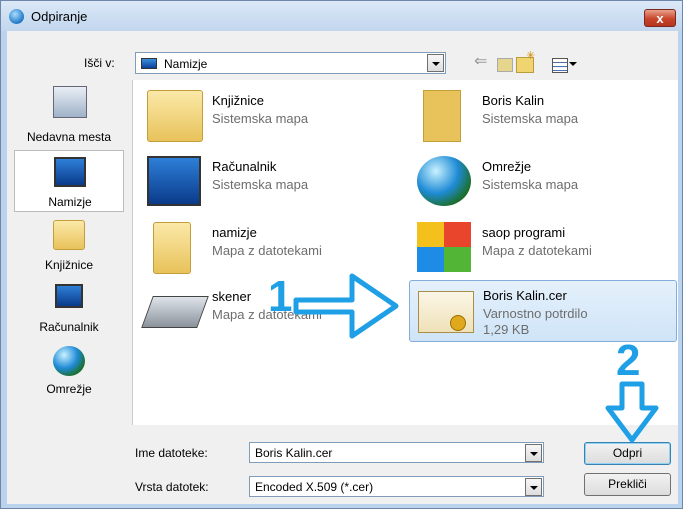 This screenshot has height=509, width=683. I want to click on arrow-down-icon, so click(632, 412).